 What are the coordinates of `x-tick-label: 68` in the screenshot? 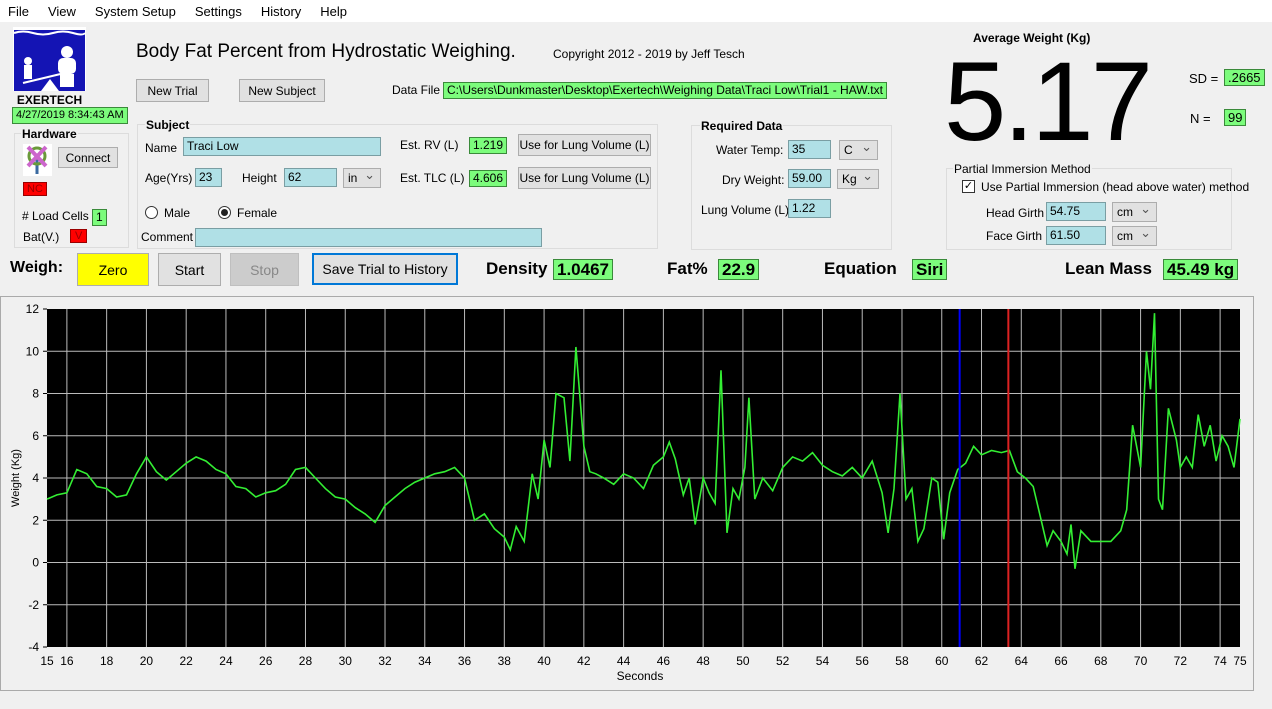 It's located at (1101, 661).